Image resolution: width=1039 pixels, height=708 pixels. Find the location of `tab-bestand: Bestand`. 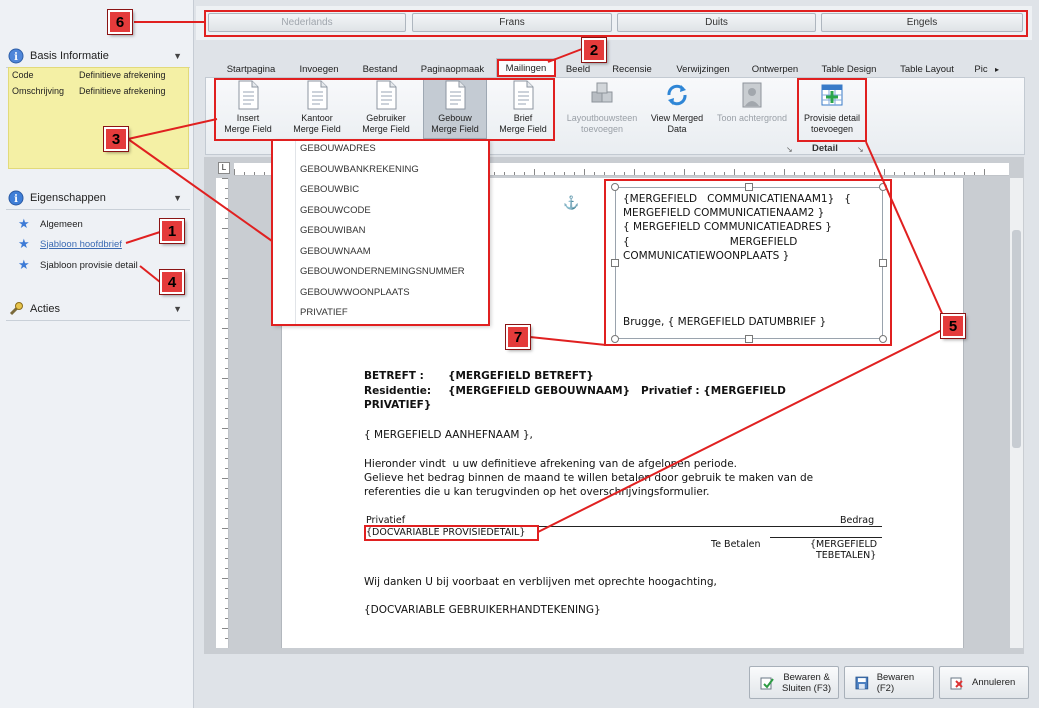

tab-bestand: Bestand is located at coordinates (380, 69).